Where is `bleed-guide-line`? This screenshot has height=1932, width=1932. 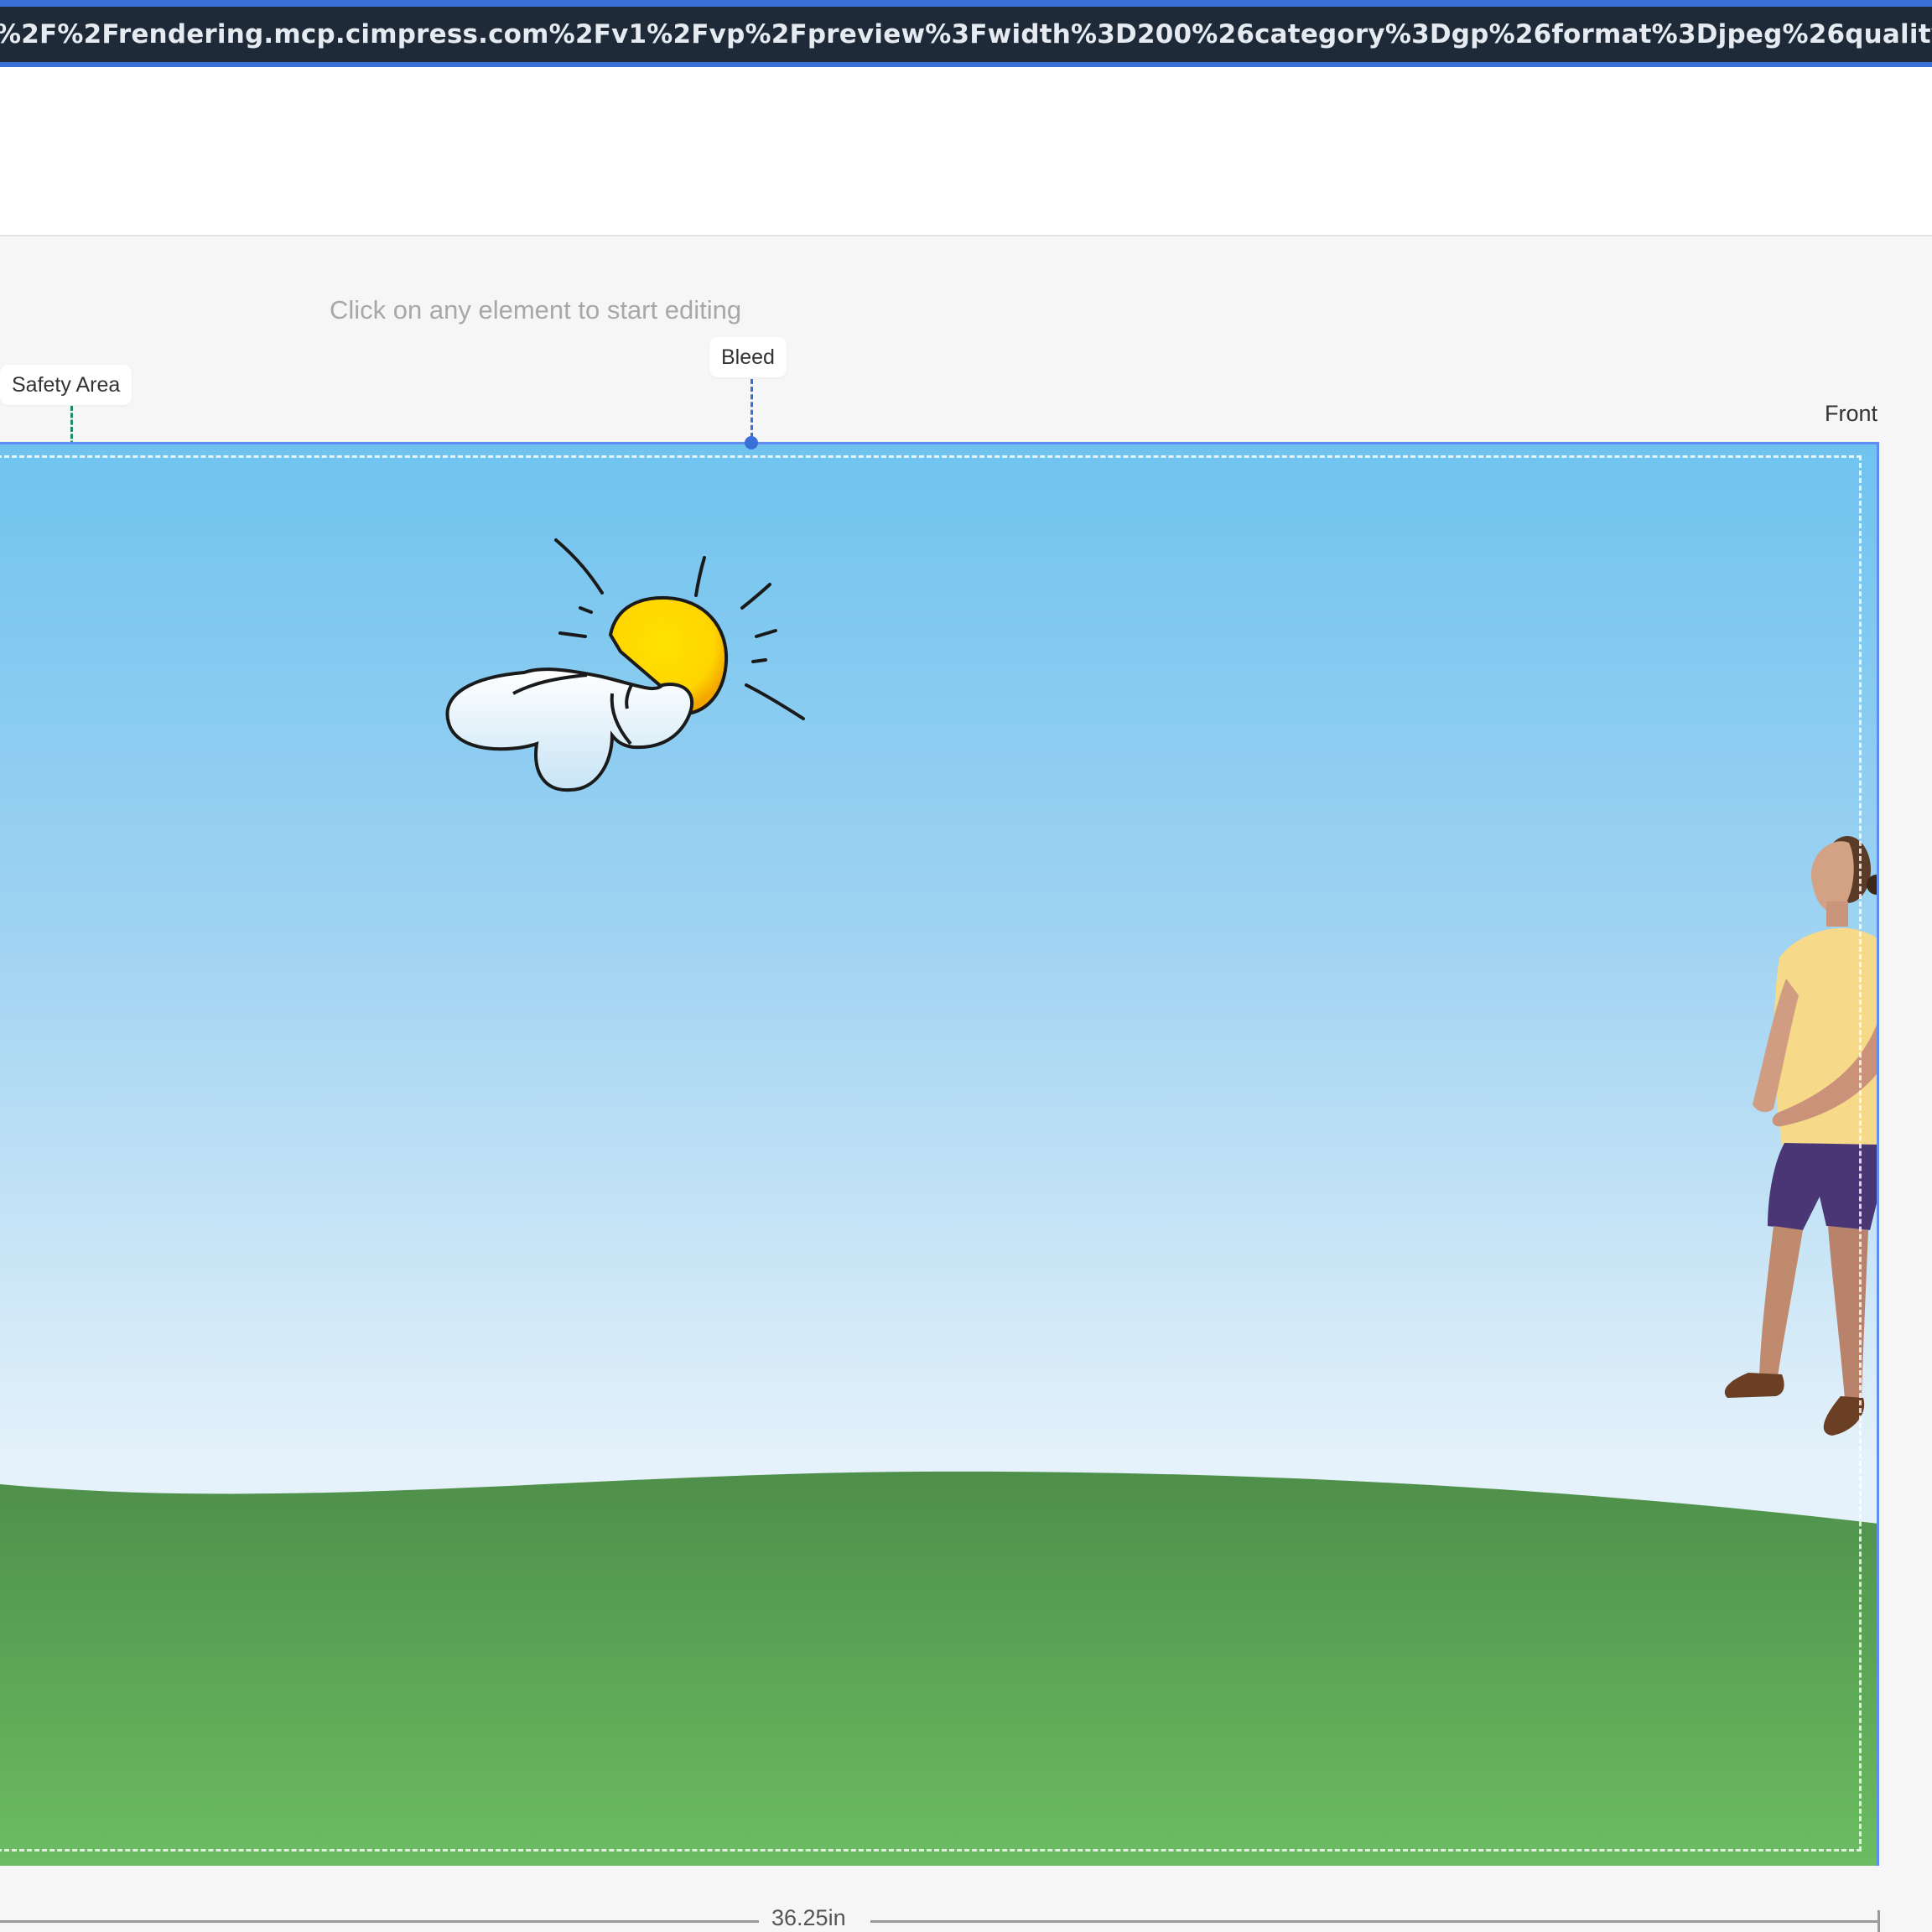
bleed-guide-line is located at coordinates (751, 408).